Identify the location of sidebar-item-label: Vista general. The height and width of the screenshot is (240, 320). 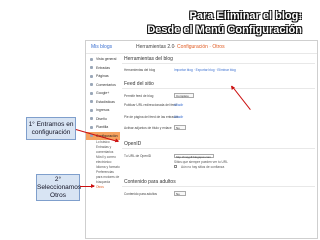
(106, 59).